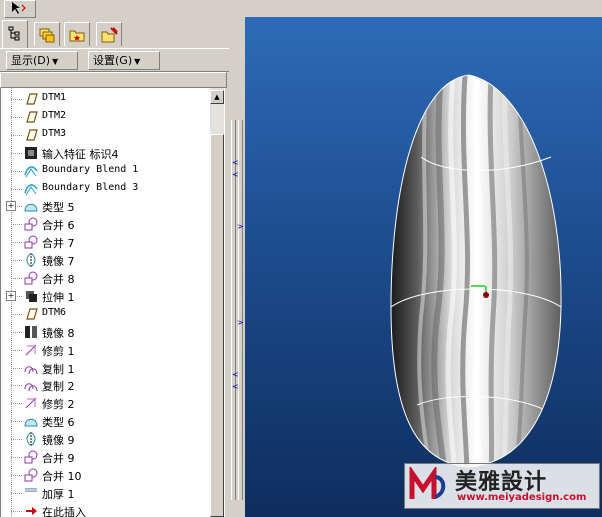 The width and height of the screenshot is (602, 517). What do you see at coordinates (90, 169) in the screenshot?
I see `tree-item-label: Boundary Blend 1` at bounding box center [90, 169].